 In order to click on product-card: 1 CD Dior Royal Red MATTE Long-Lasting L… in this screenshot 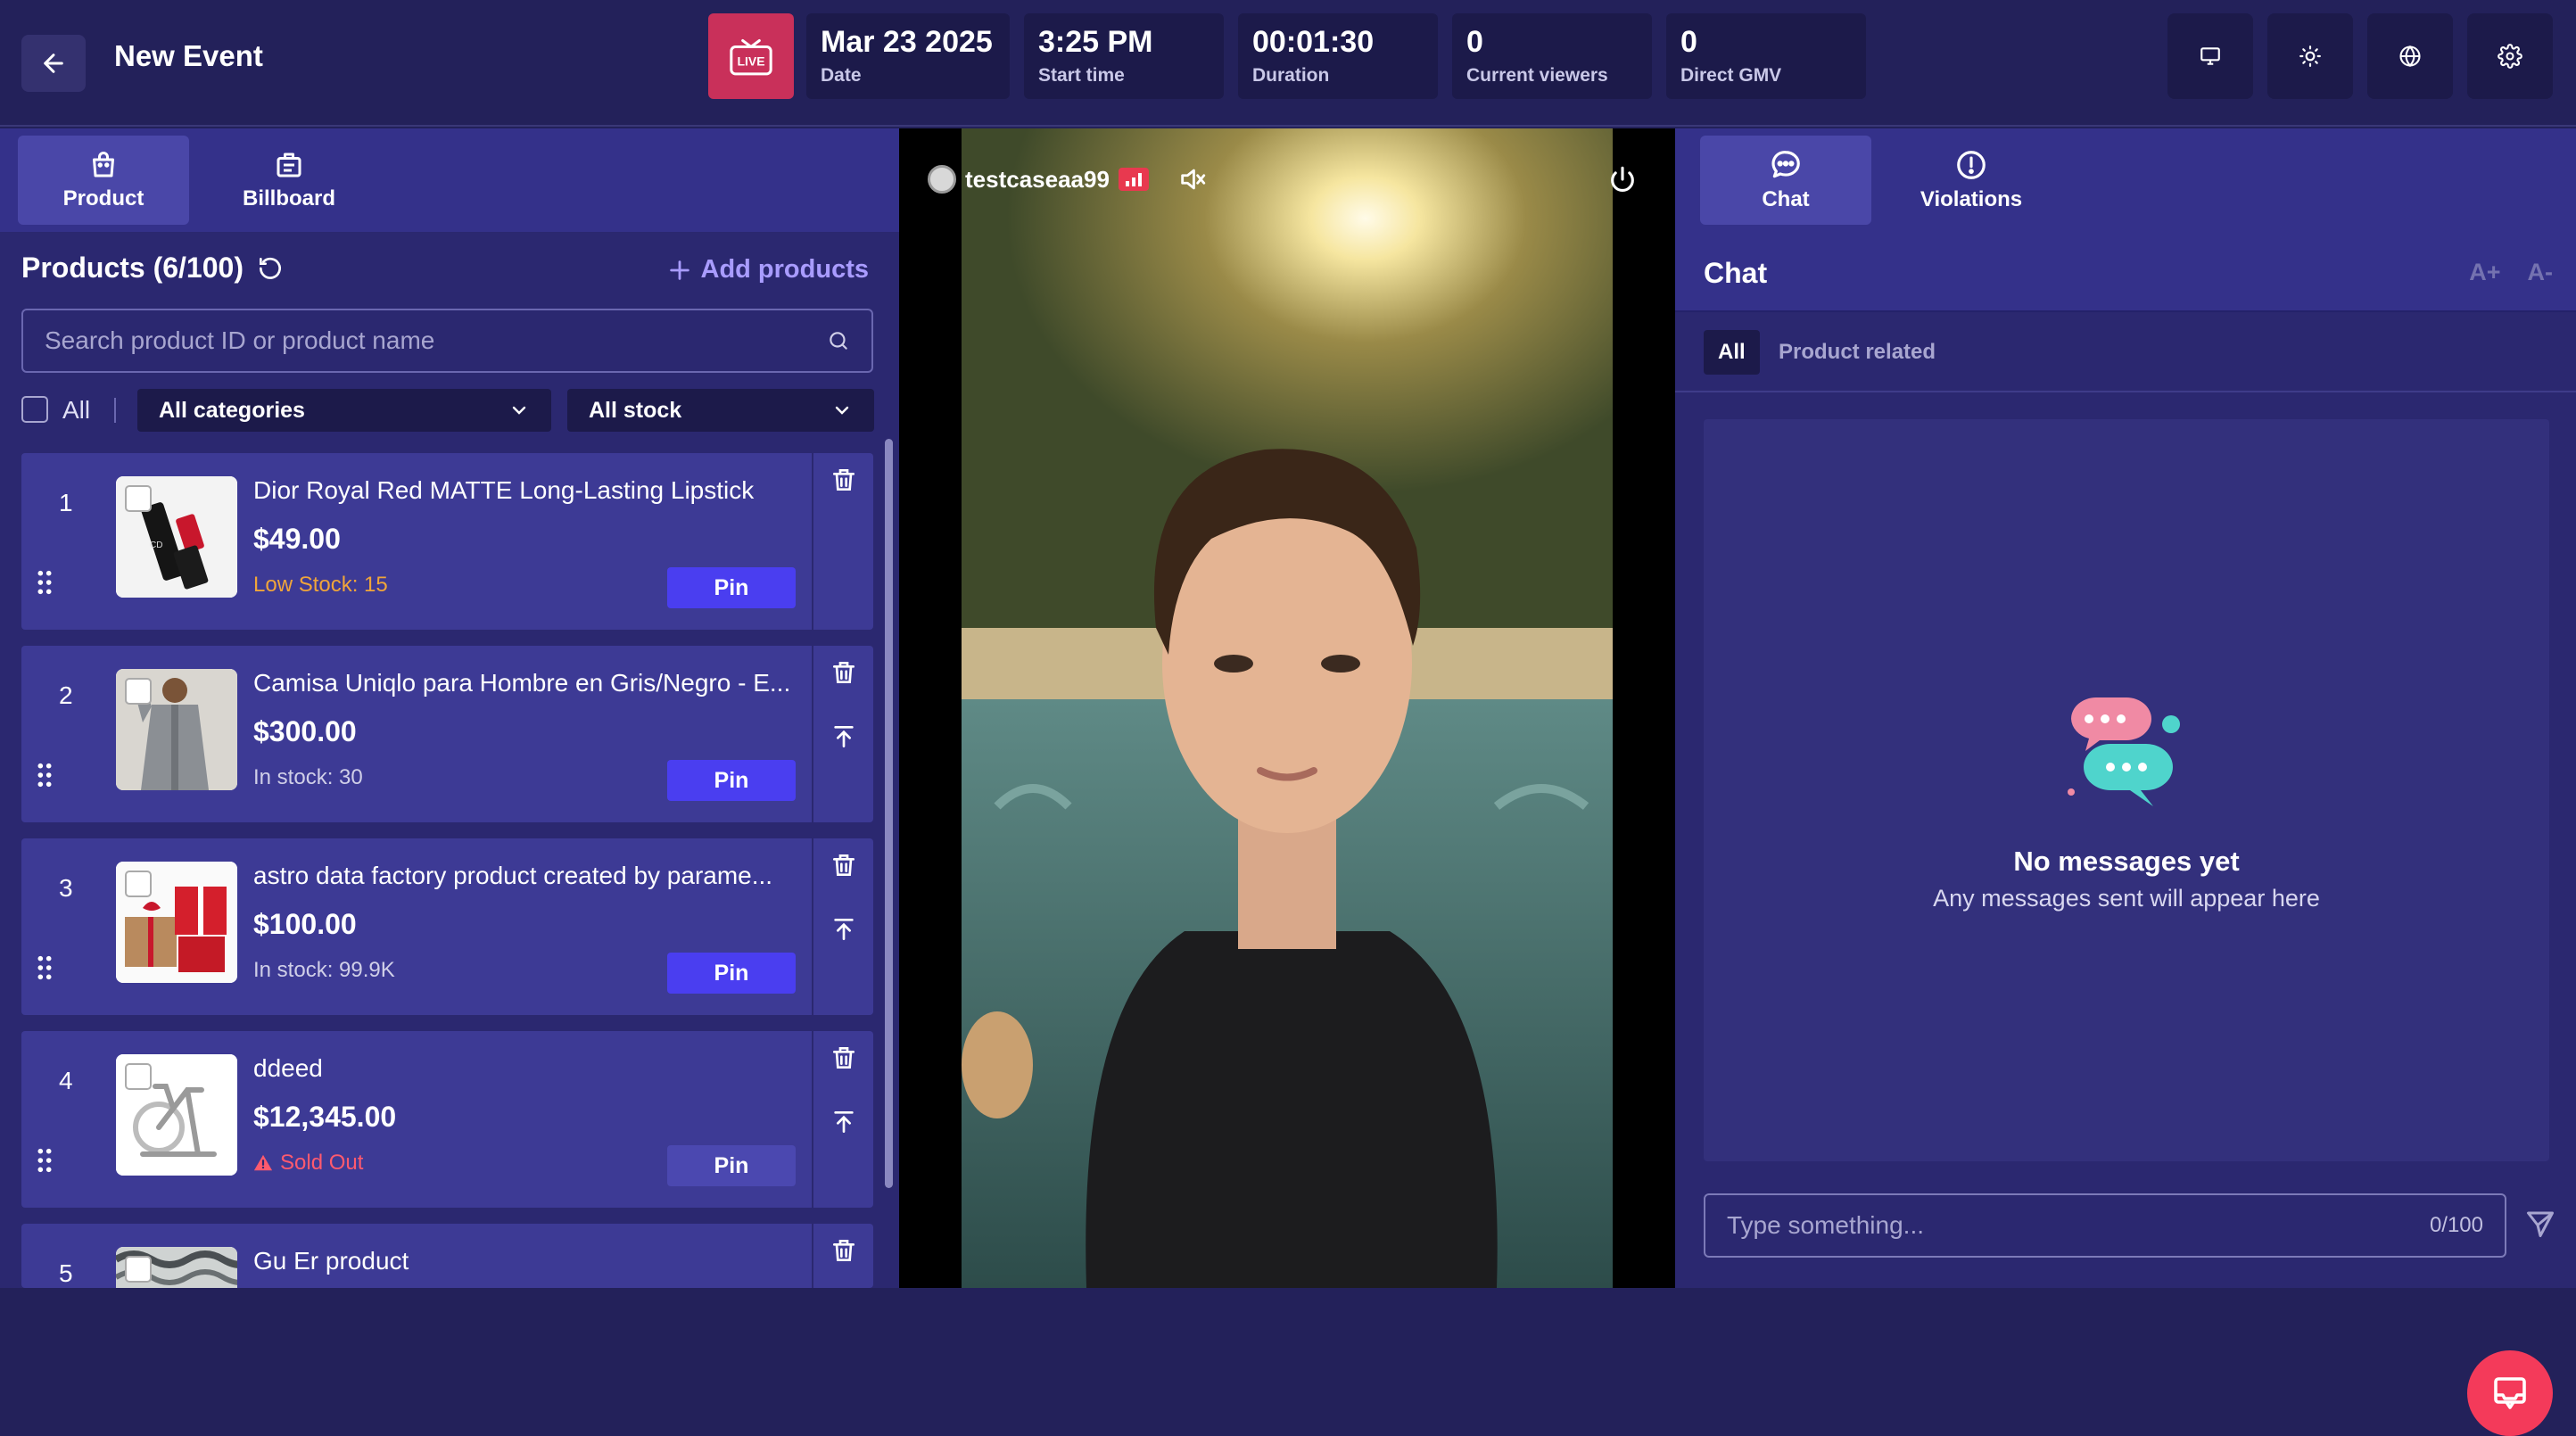, I will do `click(447, 541)`.